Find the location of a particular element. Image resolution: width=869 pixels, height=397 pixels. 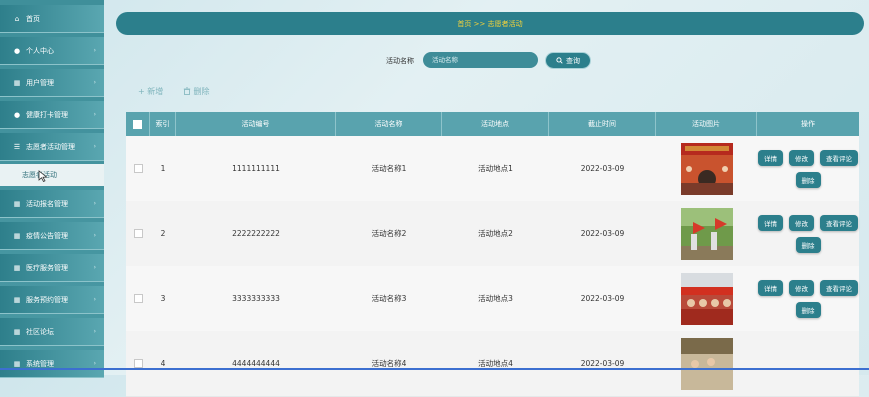

sidebar-item-users: ▦ 用户管理 › is located at coordinates (52, 83).